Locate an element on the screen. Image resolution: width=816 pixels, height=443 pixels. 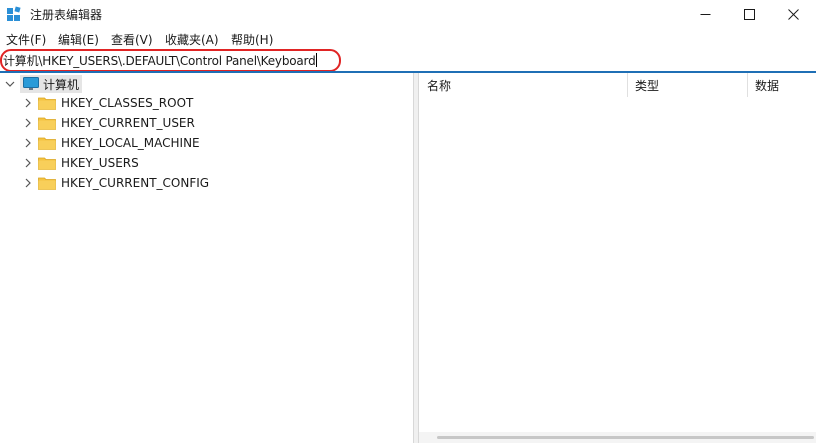
tree-root-label: 计算机 is located at coordinates (61, 84).